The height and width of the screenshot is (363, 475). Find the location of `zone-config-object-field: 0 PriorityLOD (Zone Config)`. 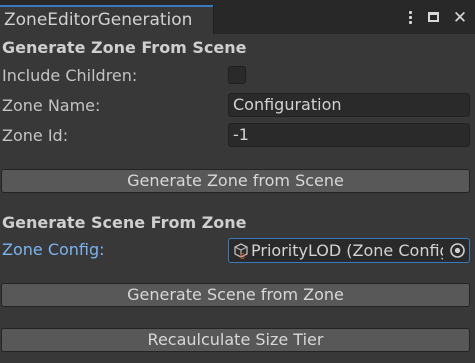

zone-config-object-field: 0 PriorityLOD (Zone Config) is located at coordinates (349, 250).